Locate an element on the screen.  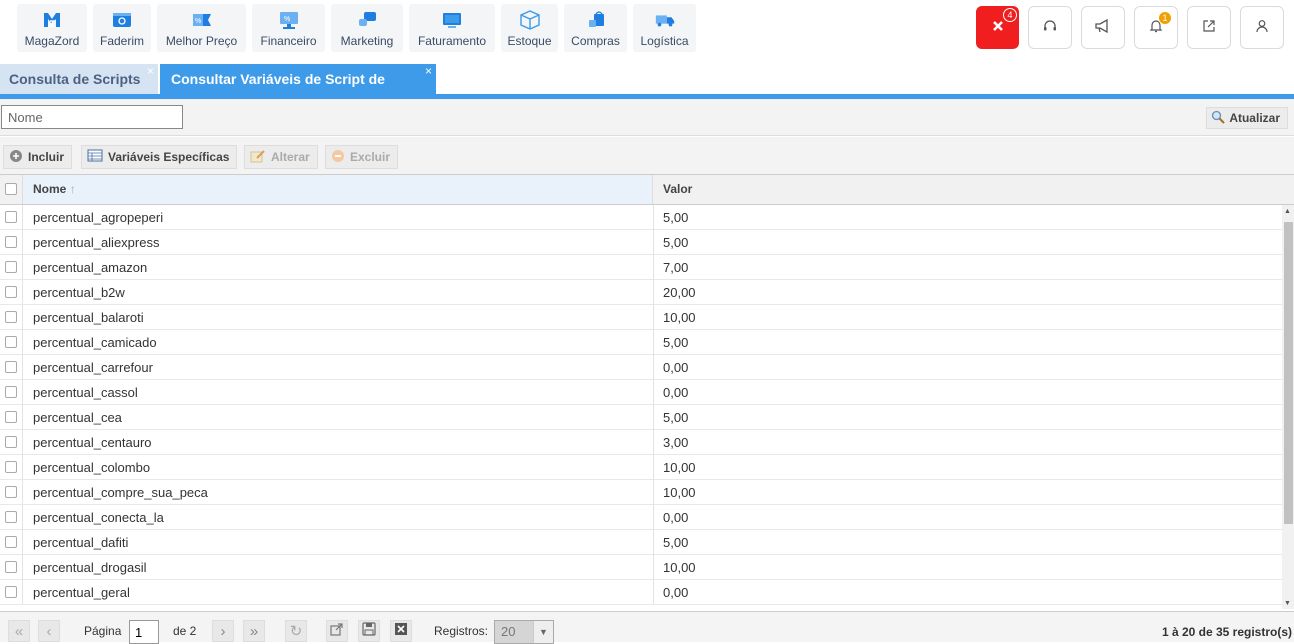
table-row: percentual_b2w 20,00 is located at coordinates (641, 292).